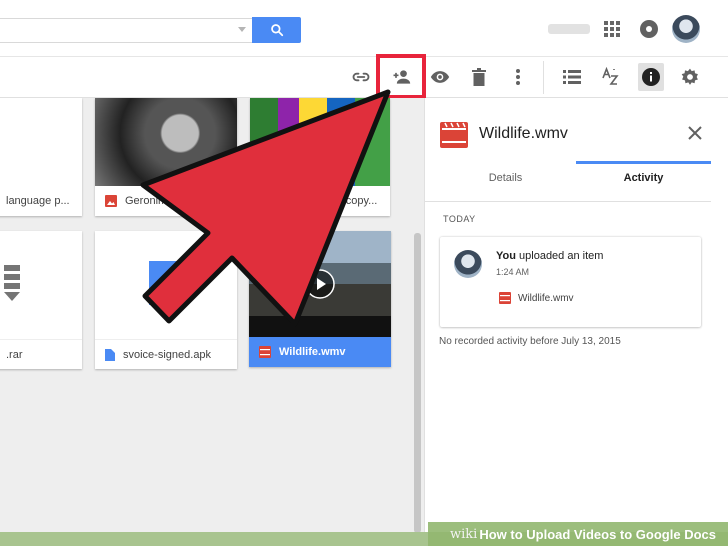 This screenshot has width=728, height=546. What do you see at coordinates (543, 77) in the screenshot?
I see `toolbar-divider` at bounding box center [543, 77].